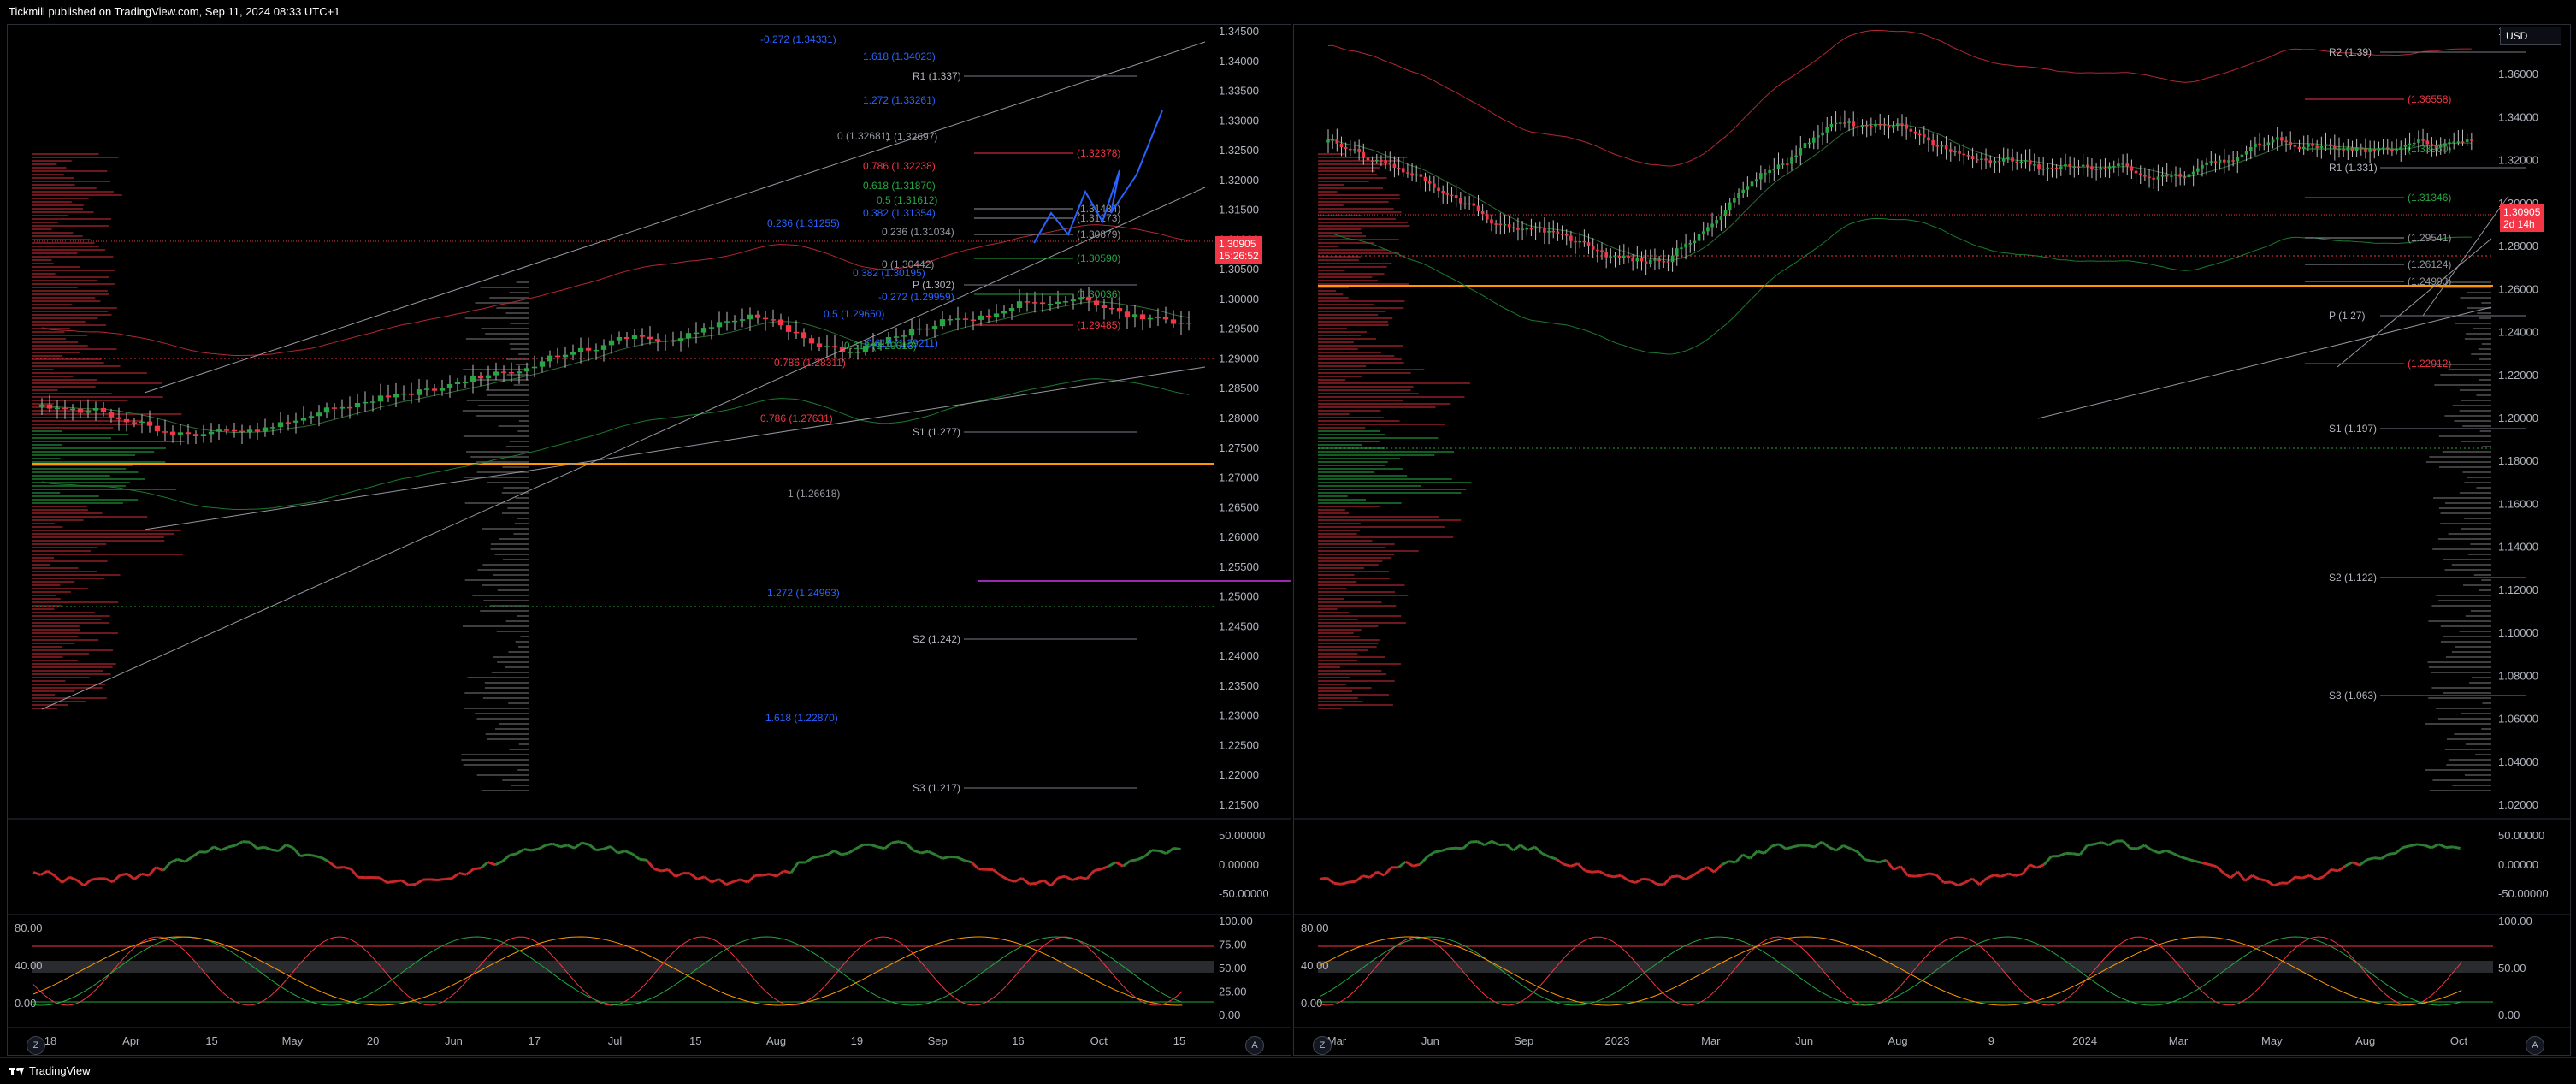 This screenshot has width=2576, height=1084. What do you see at coordinates (1523, 1040) in the screenshot?
I see `time-axis-label: Sep` at bounding box center [1523, 1040].